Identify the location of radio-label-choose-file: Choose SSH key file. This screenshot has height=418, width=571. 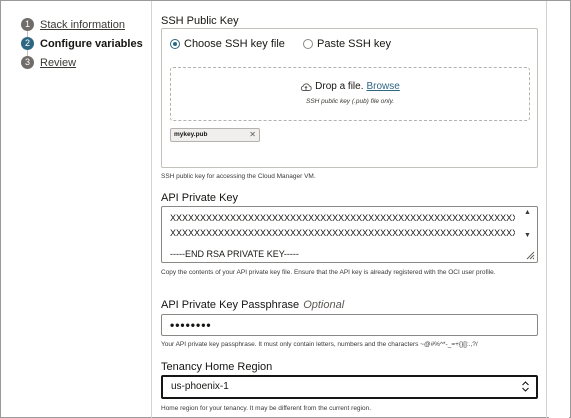
(234, 44).